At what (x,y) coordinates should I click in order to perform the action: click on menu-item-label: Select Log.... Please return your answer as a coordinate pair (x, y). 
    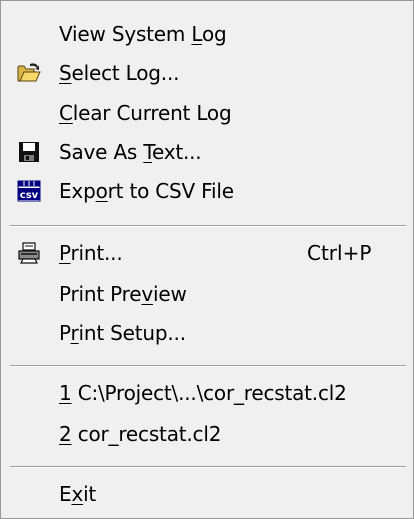
    Looking at the image, I should click on (119, 73).